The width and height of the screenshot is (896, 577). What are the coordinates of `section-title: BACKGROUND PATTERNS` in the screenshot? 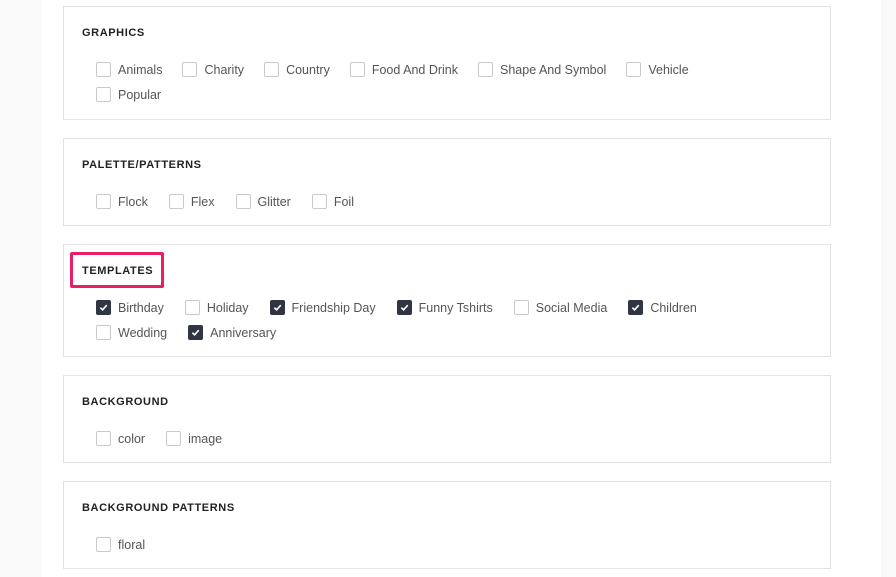 It's located at (158, 508).